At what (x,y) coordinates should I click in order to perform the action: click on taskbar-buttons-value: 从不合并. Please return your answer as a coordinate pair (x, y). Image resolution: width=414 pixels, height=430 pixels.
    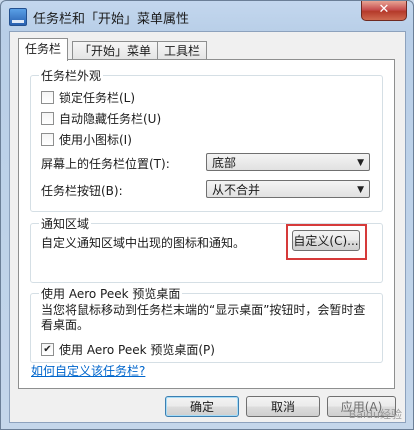
    Looking at the image, I should click on (236, 190).